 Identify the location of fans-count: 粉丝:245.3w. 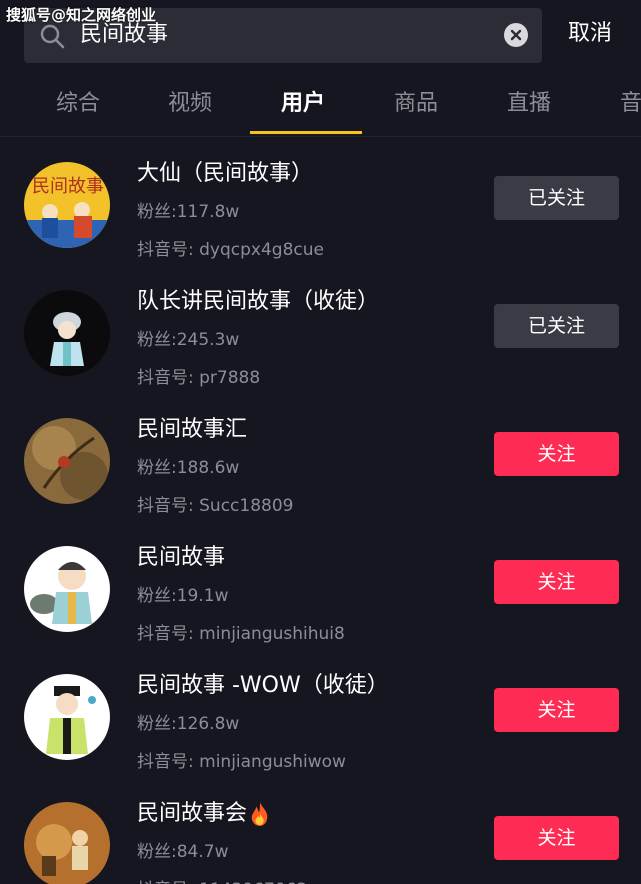
(188, 340).